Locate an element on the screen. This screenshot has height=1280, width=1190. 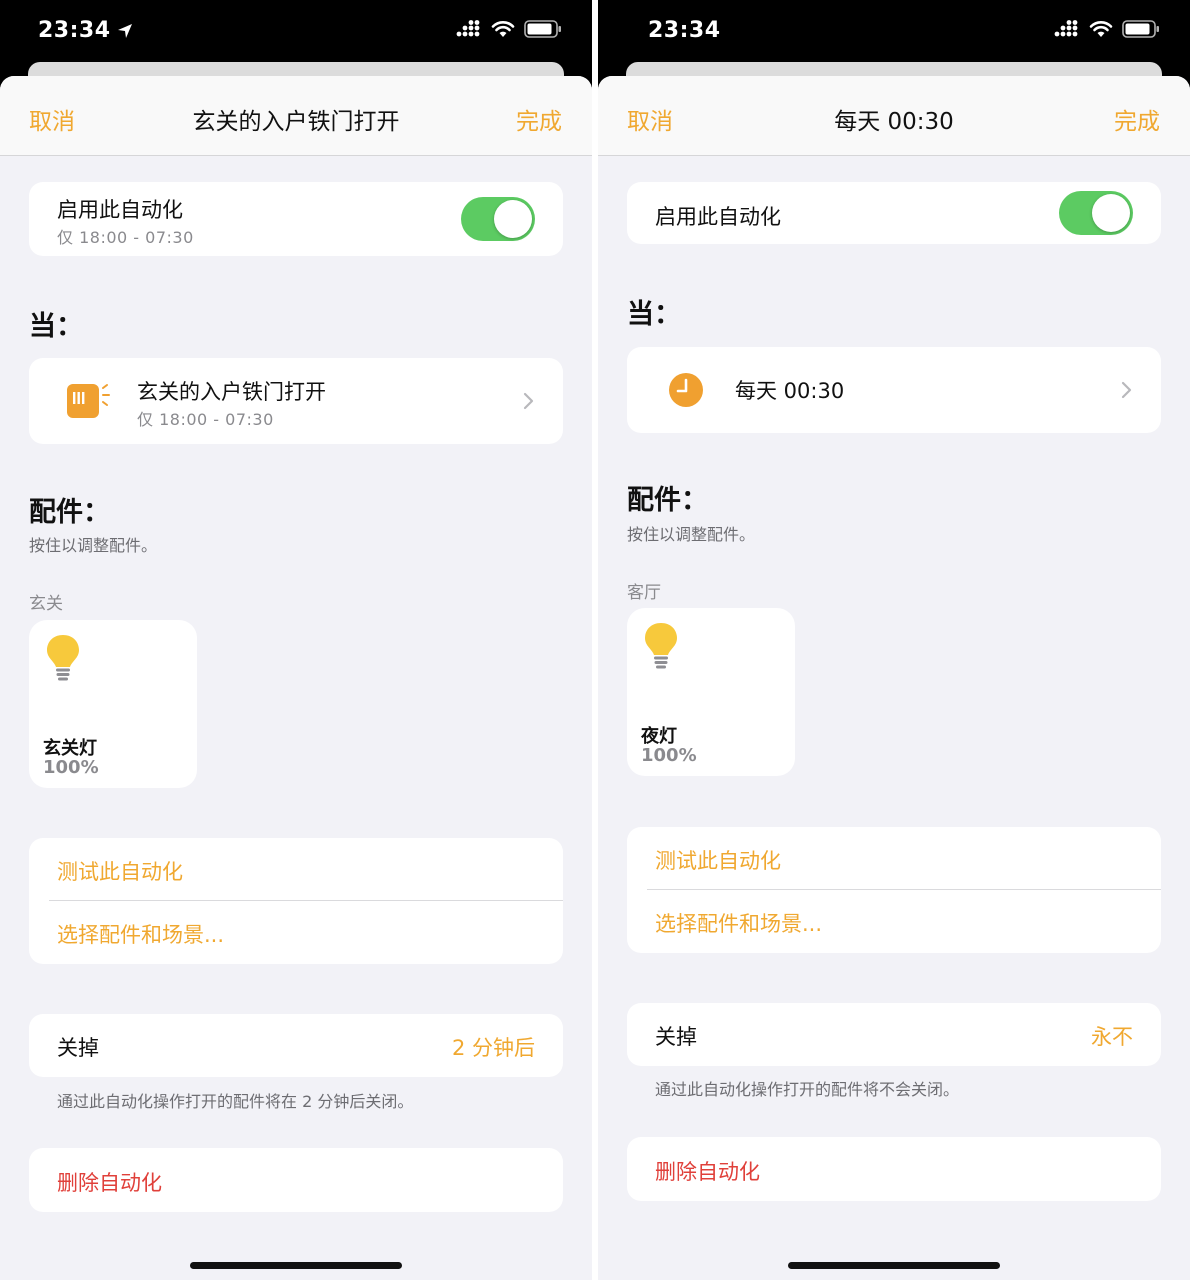
trigger-time-range: 仅 18:00 - 07:30 is located at coordinates (205, 419).